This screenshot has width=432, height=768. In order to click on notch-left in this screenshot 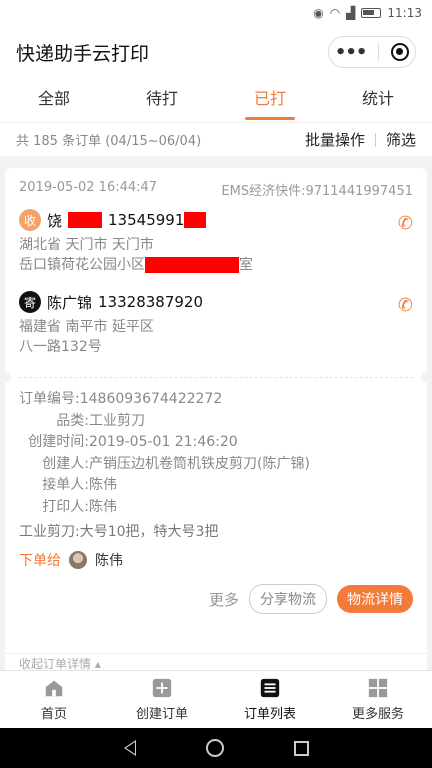, I will do `click(8, 377)`.